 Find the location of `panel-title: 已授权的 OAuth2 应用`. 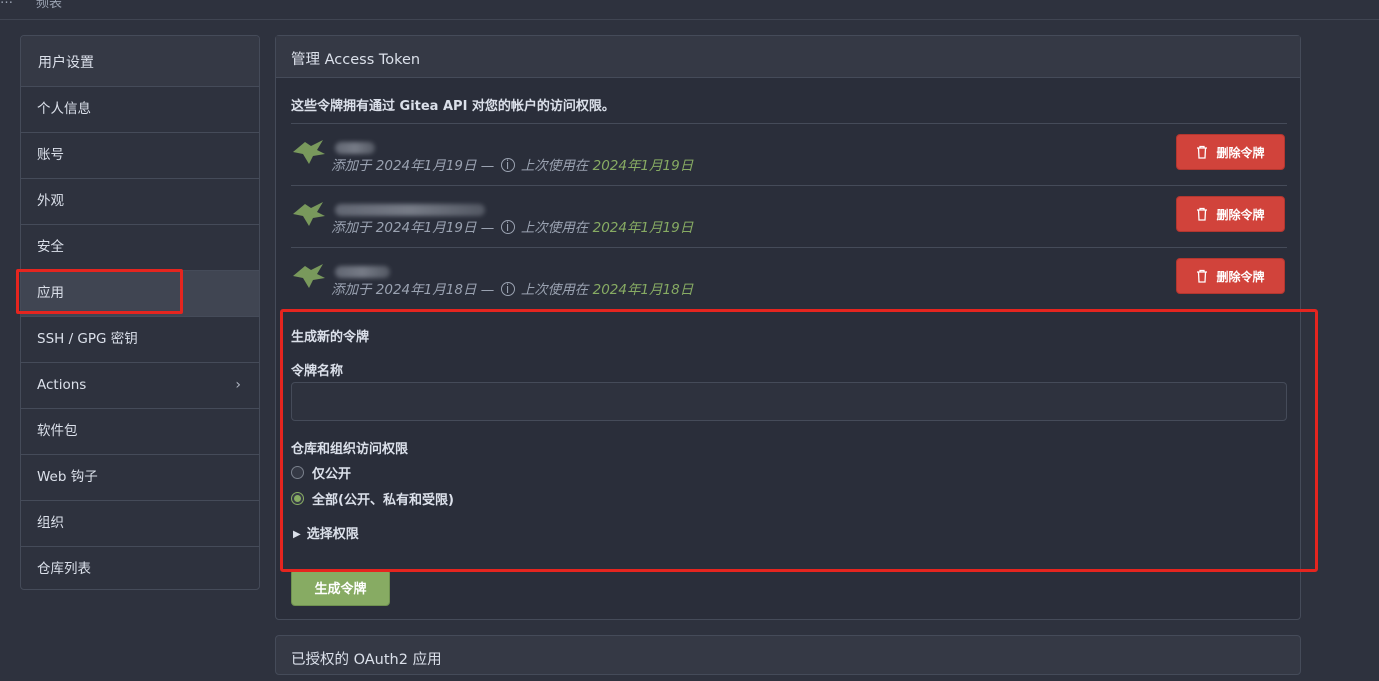

panel-title: 已授权的 OAuth2 应用 is located at coordinates (366, 660).